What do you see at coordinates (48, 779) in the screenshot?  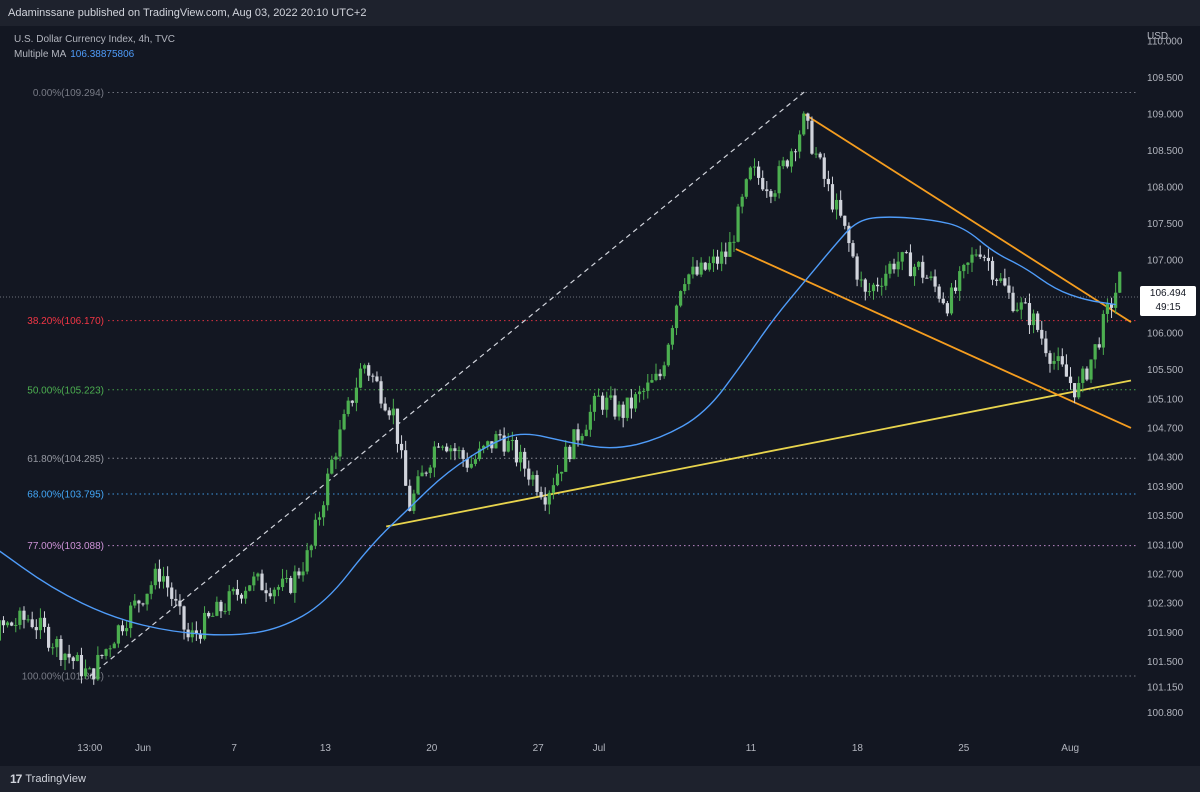 I see `tradingview-logo: 17 TradingView` at bounding box center [48, 779].